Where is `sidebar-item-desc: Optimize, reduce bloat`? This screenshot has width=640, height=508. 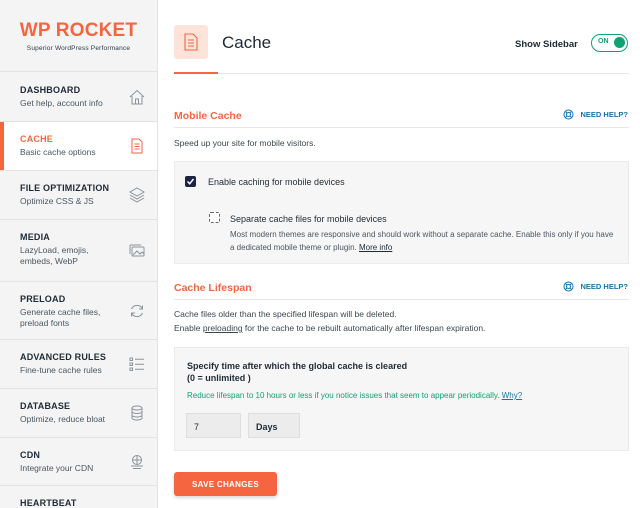
sidebar-item-desc: Optimize, reduce bloat is located at coordinates (63, 419).